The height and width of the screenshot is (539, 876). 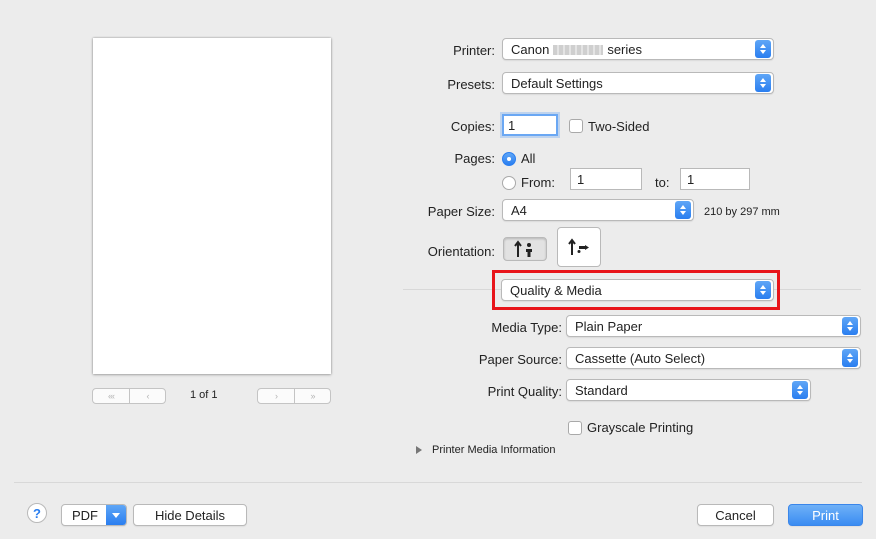 What do you see at coordinates (576, 126) in the screenshot?
I see `two-sided-checkbox` at bounding box center [576, 126].